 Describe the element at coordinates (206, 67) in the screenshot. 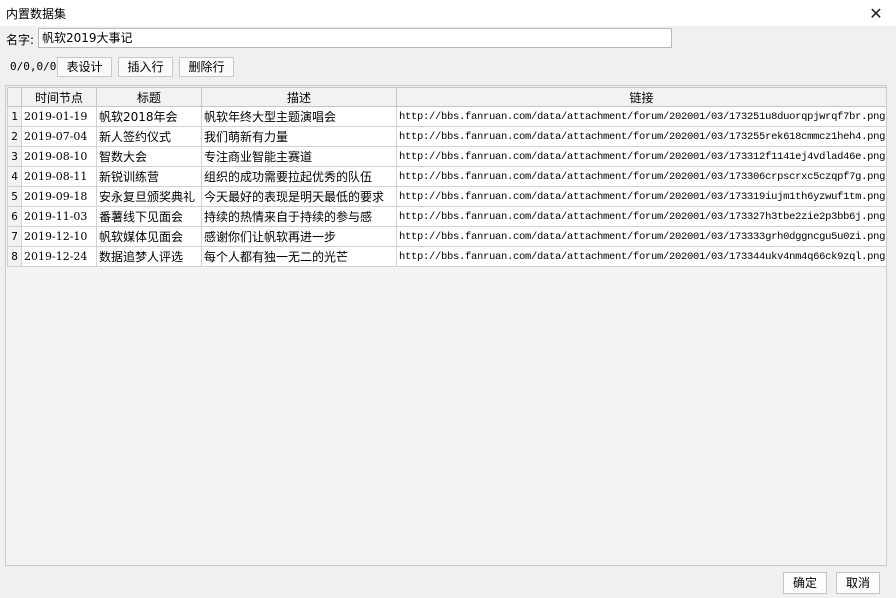

I see `delete-row-button: 删除行` at that location.